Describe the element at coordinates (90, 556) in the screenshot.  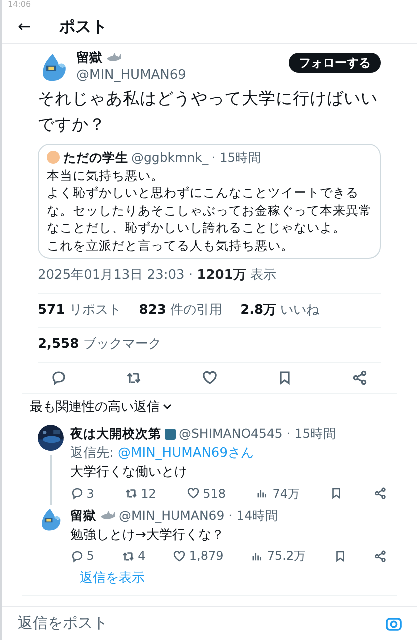
I see `action-count: 5` at that location.